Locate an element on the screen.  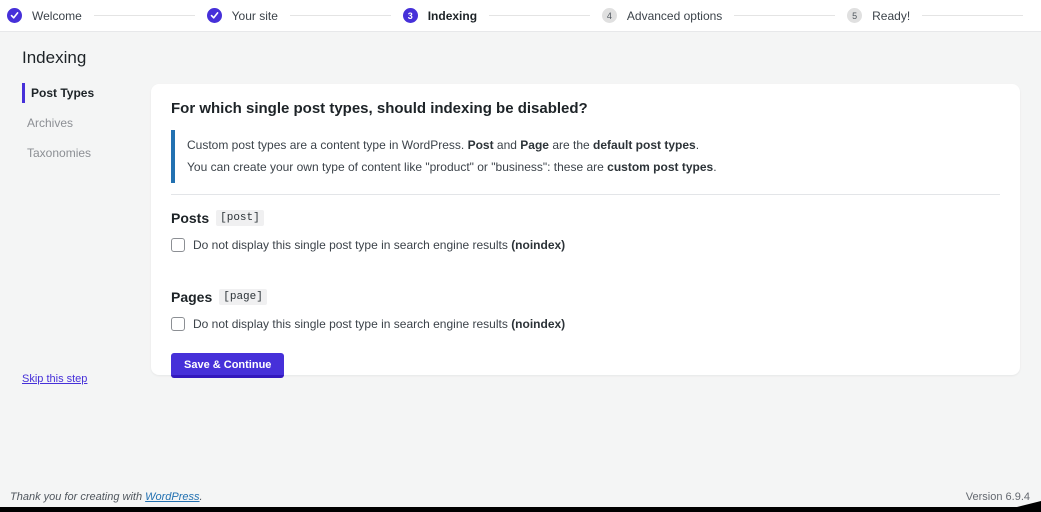
step-label: Ready! is located at coordinates (891, 15).